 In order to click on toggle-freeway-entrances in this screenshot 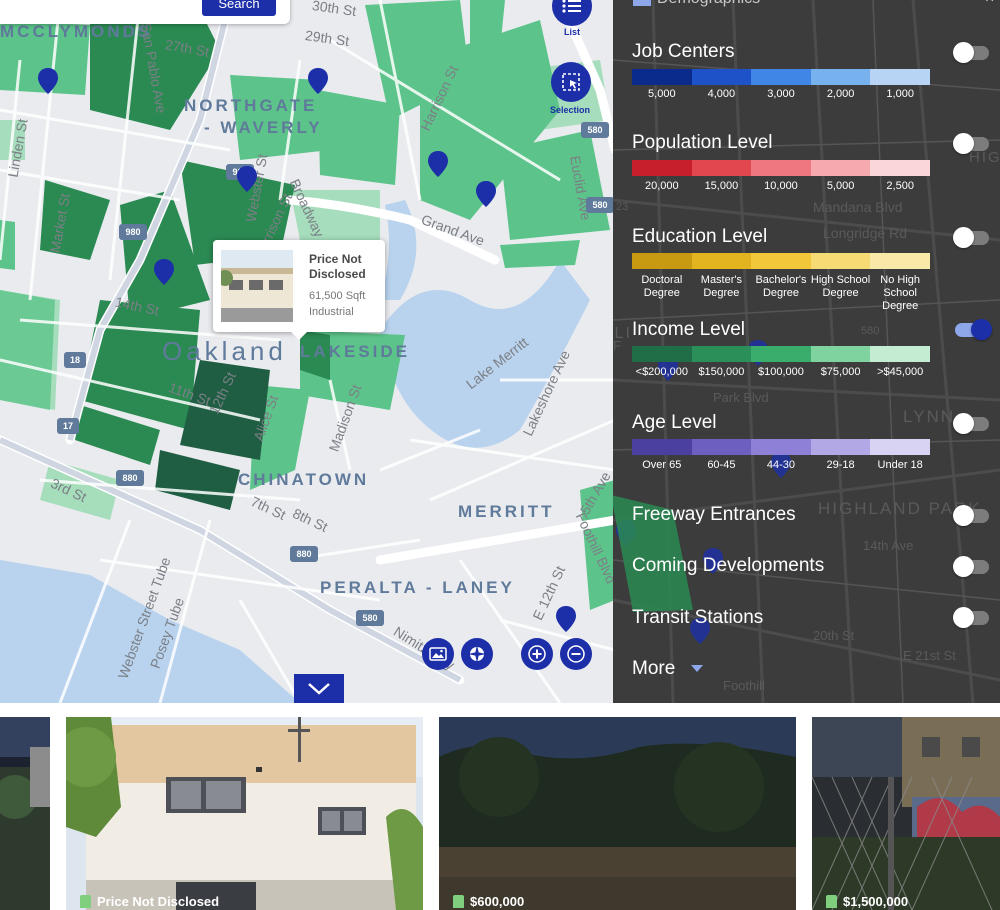, I will do `click(971, 515)`.